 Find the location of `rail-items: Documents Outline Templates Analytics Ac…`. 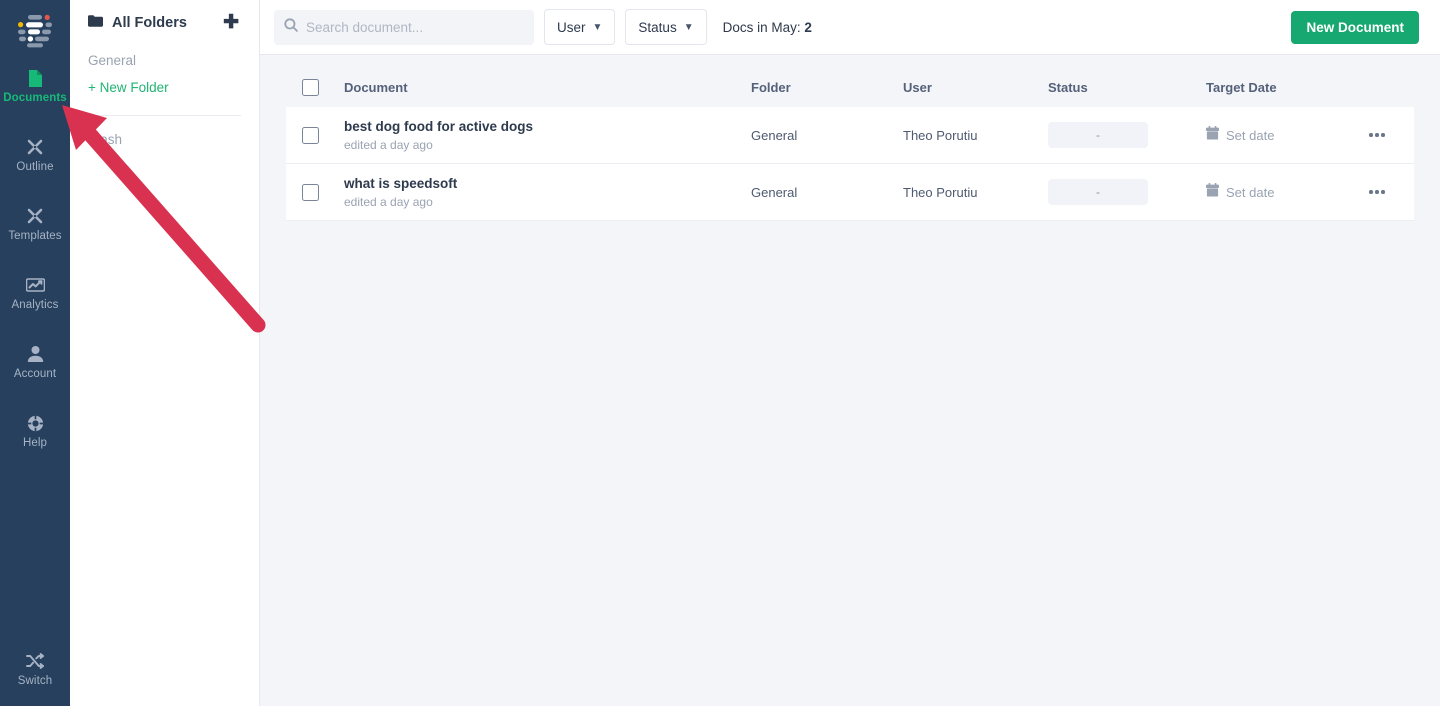

rail-items: Documents Outline Templates Analytics Ac… is located at coordinates (35, 269).